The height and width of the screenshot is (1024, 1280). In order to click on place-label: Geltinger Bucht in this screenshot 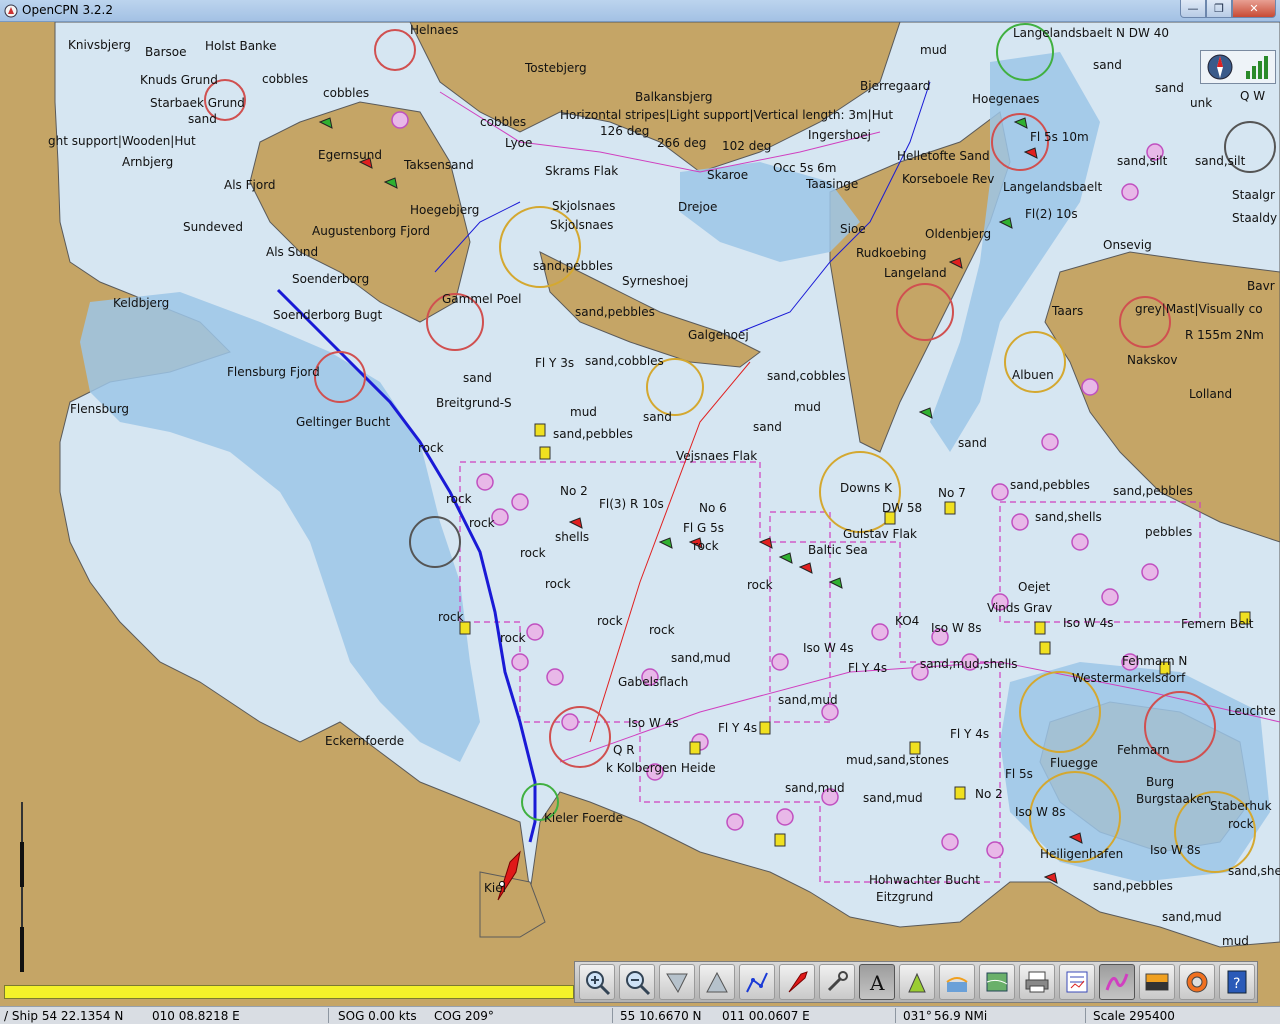, I will do `click(343, 422)`.